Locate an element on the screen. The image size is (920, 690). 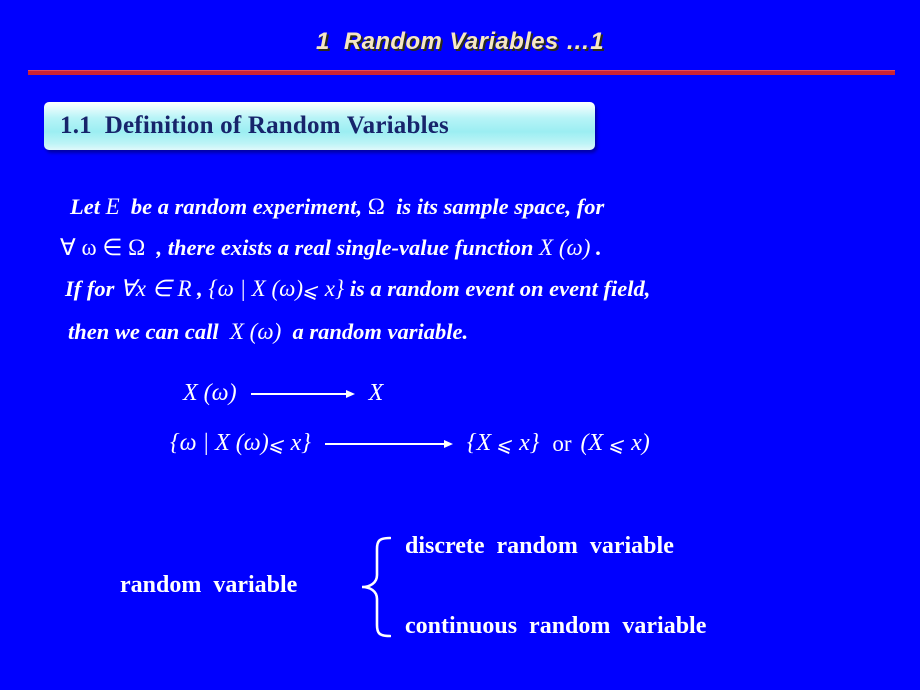
mapping2-target-right: x} is located at coordinates (526, 443).